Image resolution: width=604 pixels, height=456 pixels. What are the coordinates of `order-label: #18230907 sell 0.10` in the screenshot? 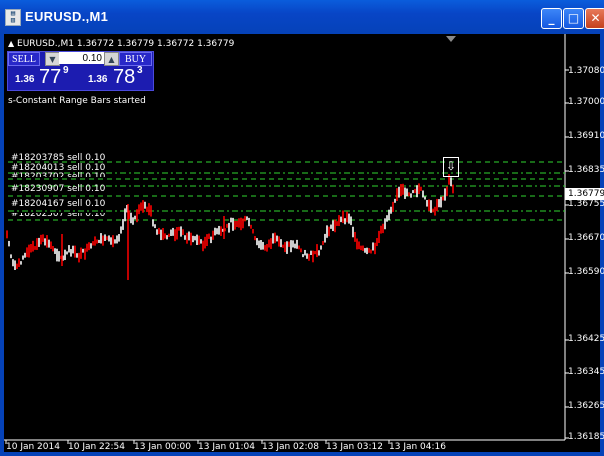 It's located at (58, 189).